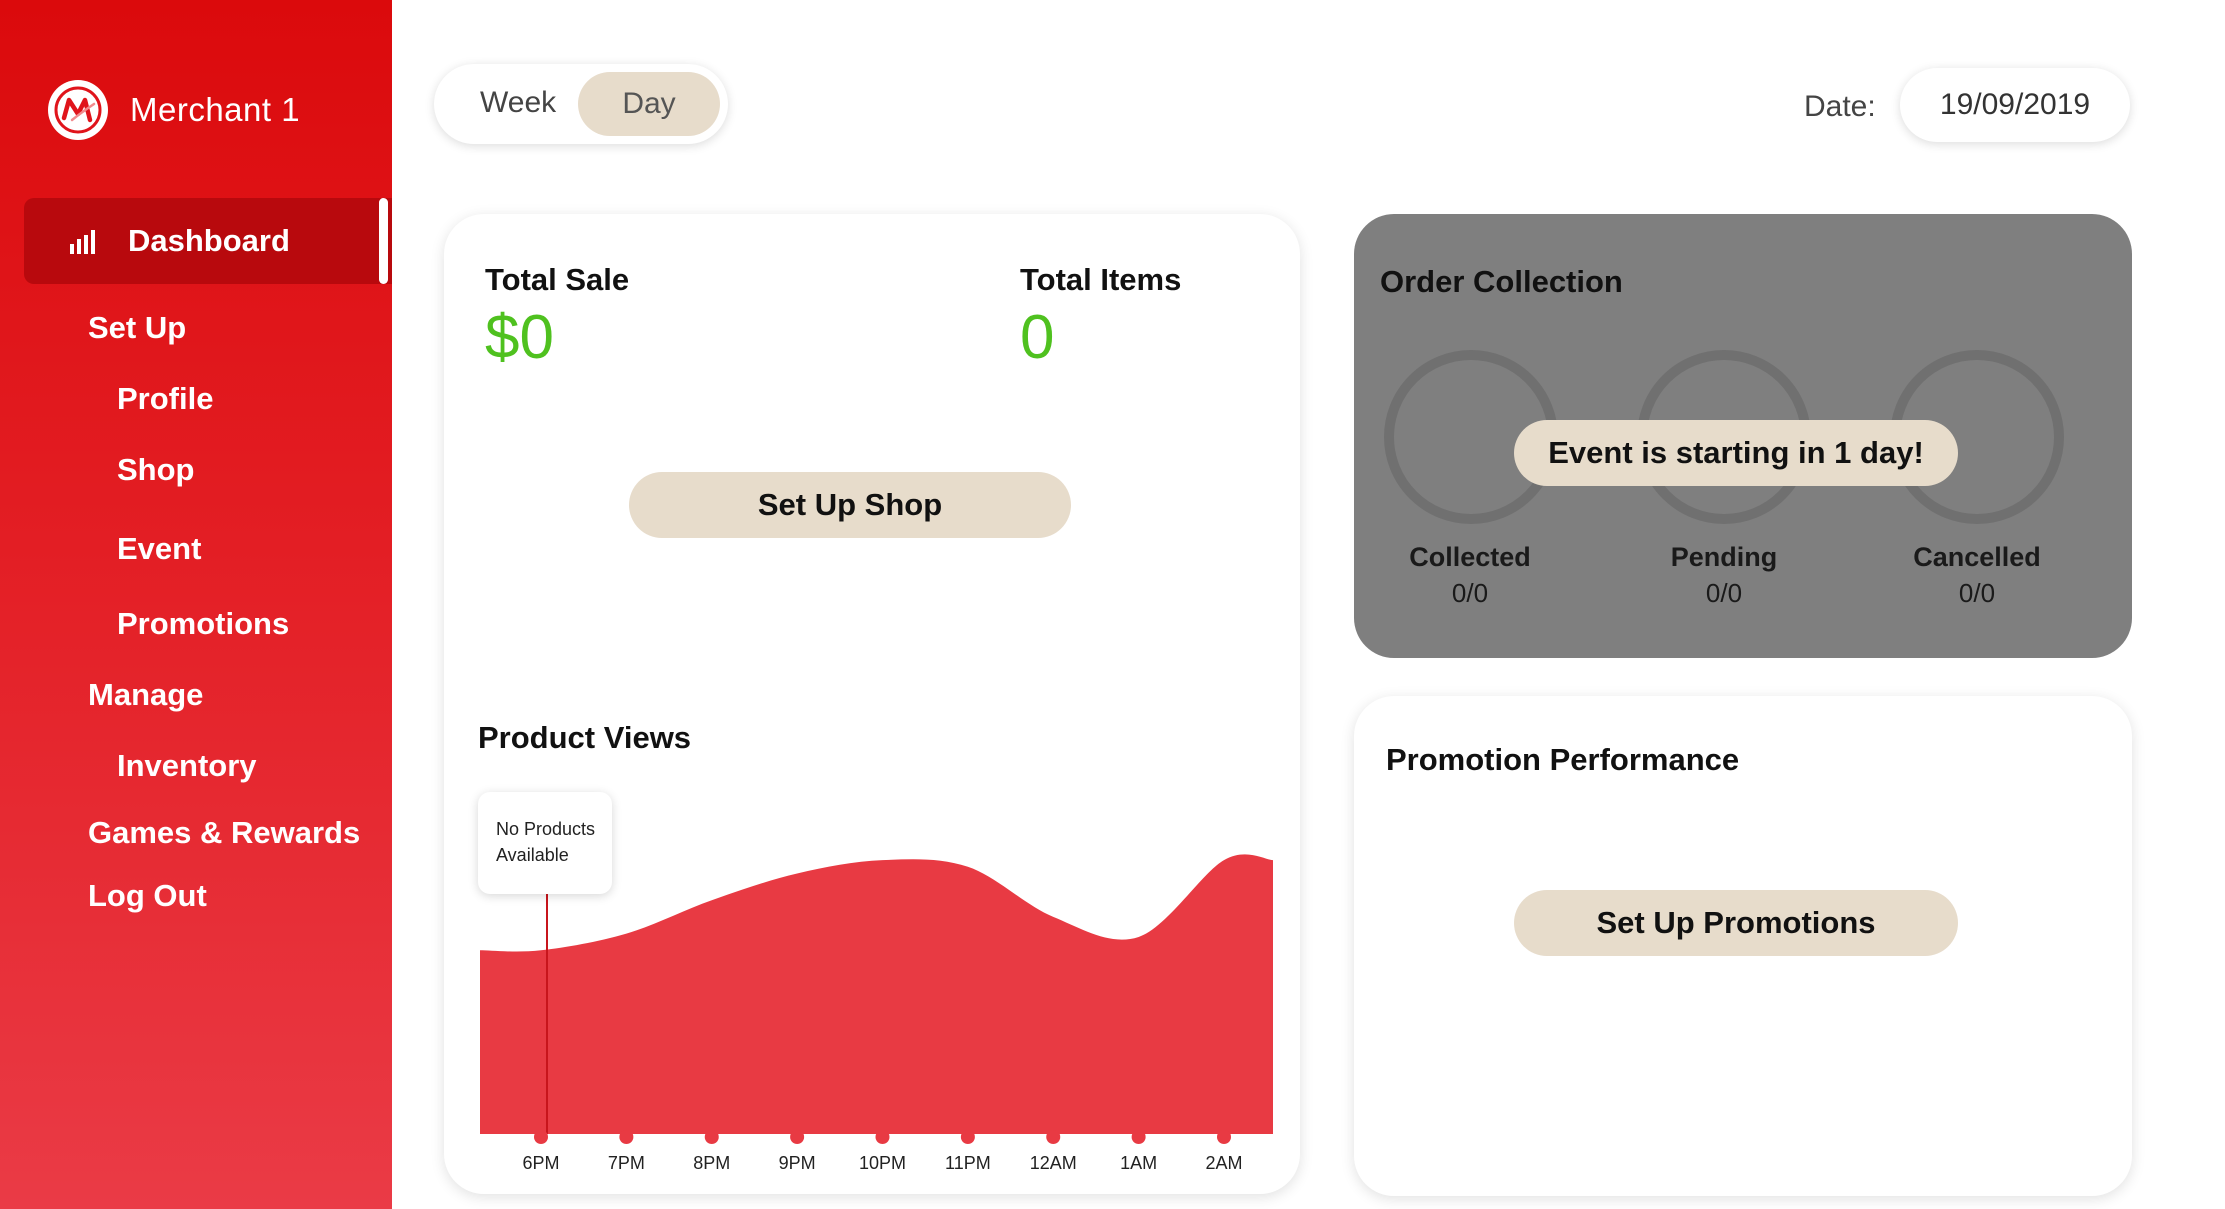 The height and width of the screenshot is (1209, 2225). I want to click on x-tick-label: 11PM, so click(968, 1163).